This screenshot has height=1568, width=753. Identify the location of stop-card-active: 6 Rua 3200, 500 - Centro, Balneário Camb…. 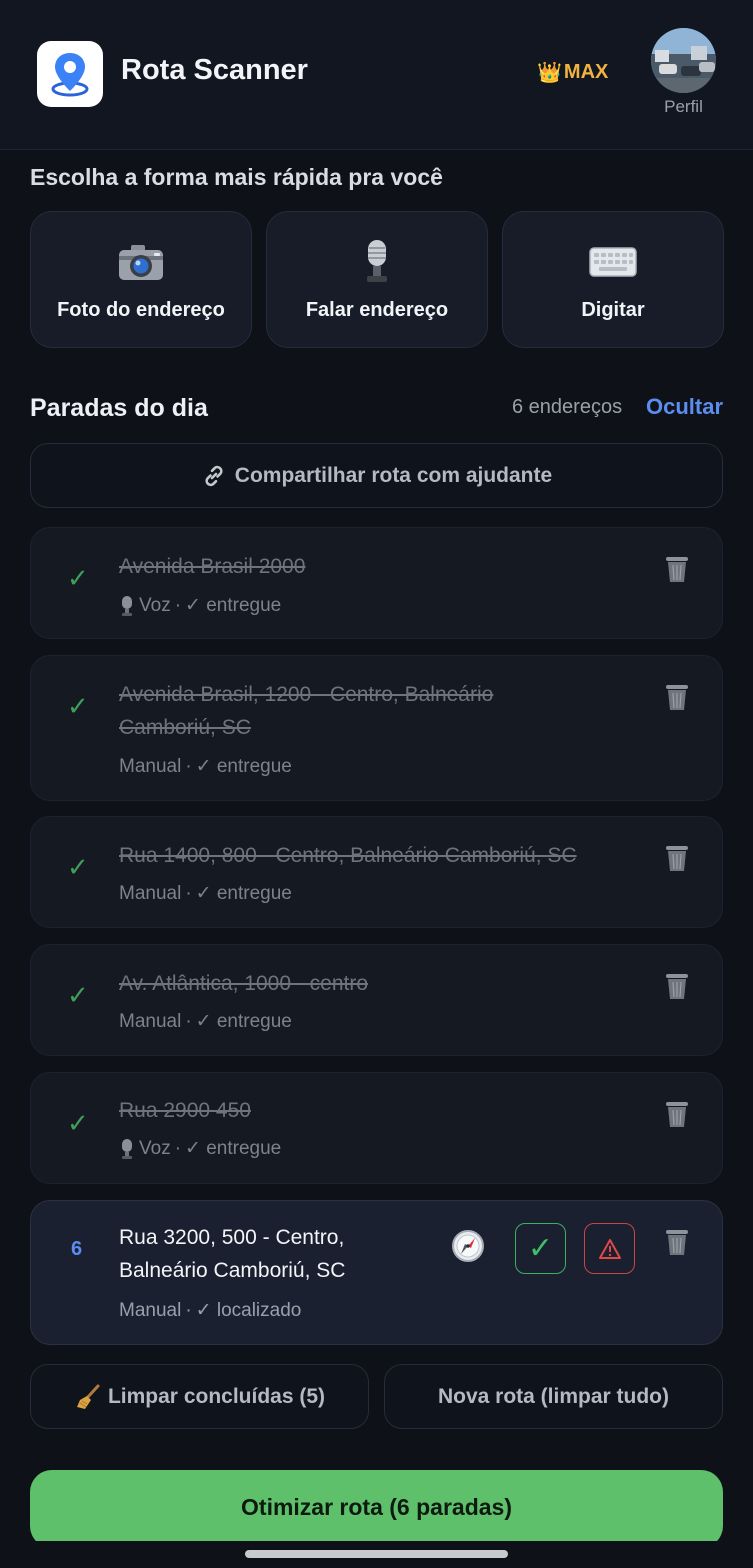
(376, 1272).